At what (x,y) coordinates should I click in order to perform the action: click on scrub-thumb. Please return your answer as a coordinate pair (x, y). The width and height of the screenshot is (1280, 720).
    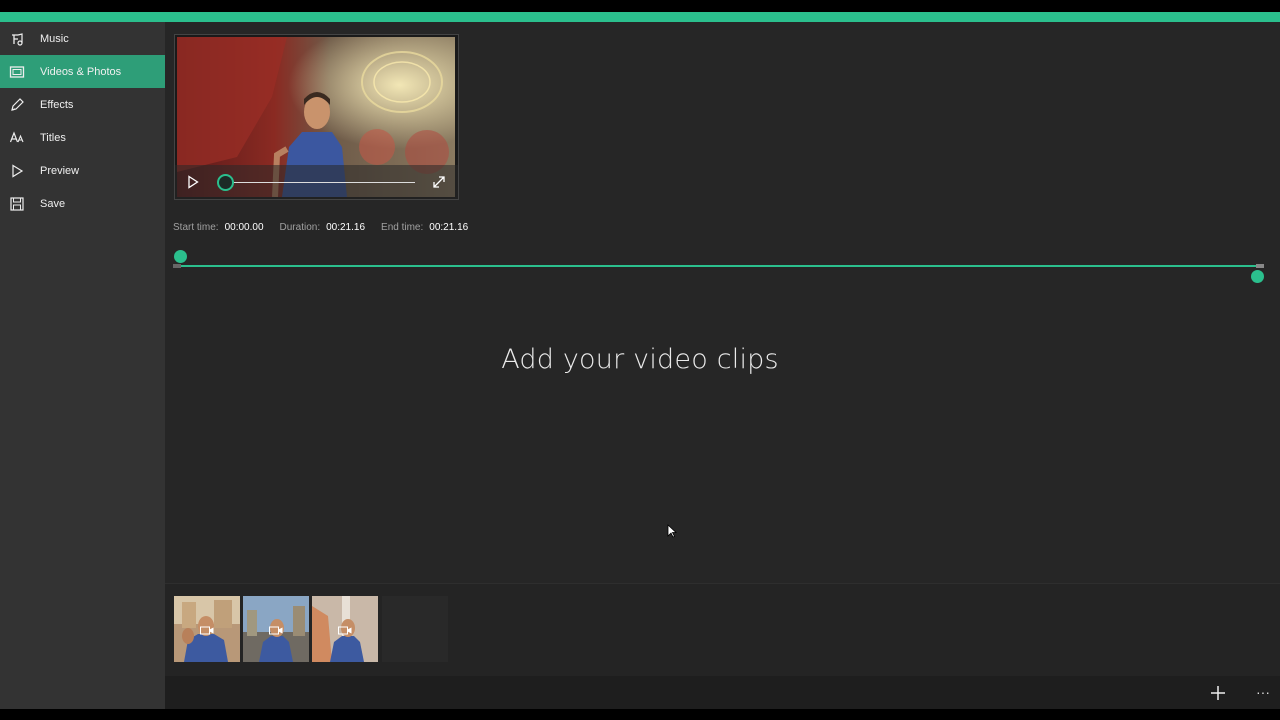
    Looking at the image, I should click on (225, 182).